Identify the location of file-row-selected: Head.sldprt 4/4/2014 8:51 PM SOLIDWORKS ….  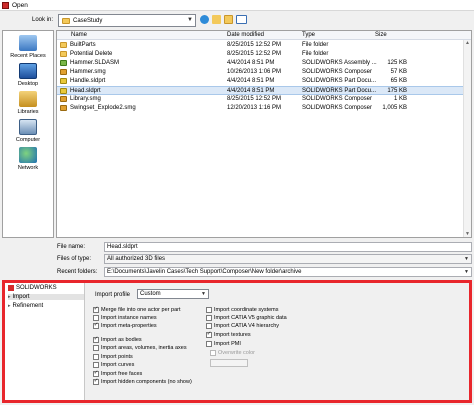
(264, 90).